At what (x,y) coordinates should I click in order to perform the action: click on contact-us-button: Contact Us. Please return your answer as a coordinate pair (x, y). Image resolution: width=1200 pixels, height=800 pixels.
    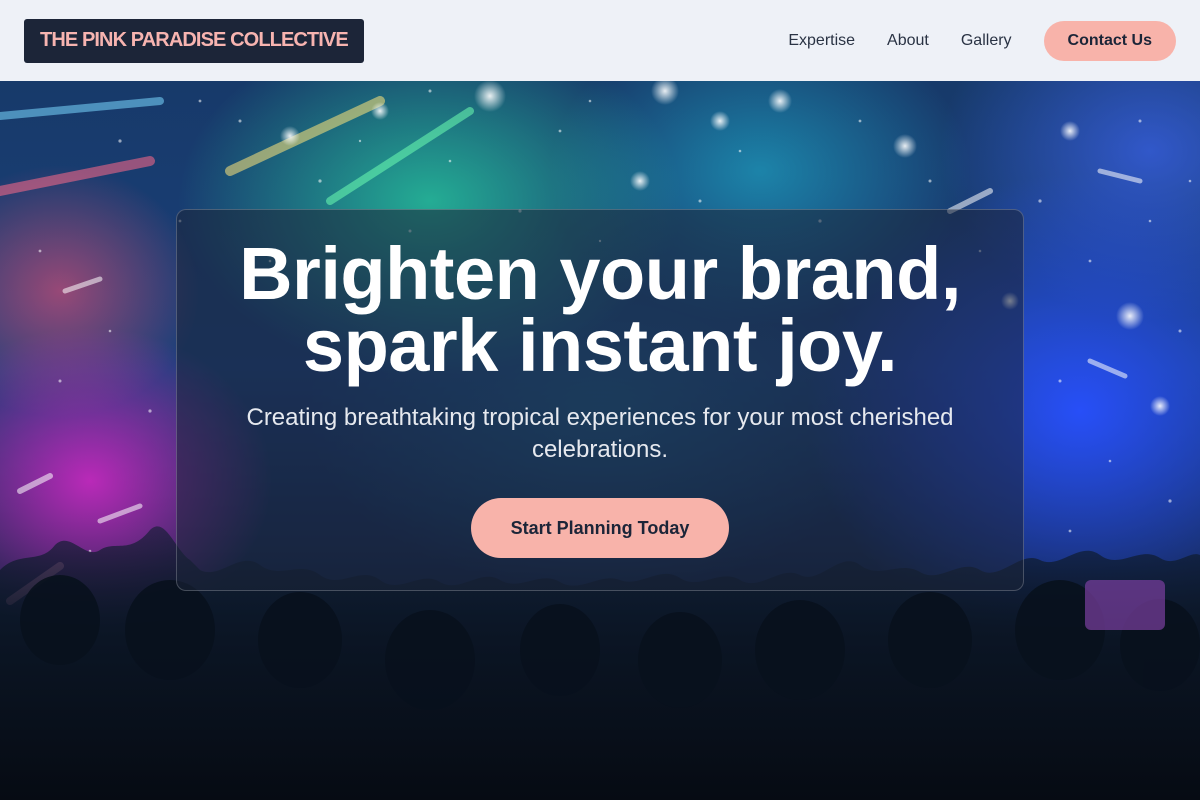
    Looking at the image, I should click on (1109, 40).